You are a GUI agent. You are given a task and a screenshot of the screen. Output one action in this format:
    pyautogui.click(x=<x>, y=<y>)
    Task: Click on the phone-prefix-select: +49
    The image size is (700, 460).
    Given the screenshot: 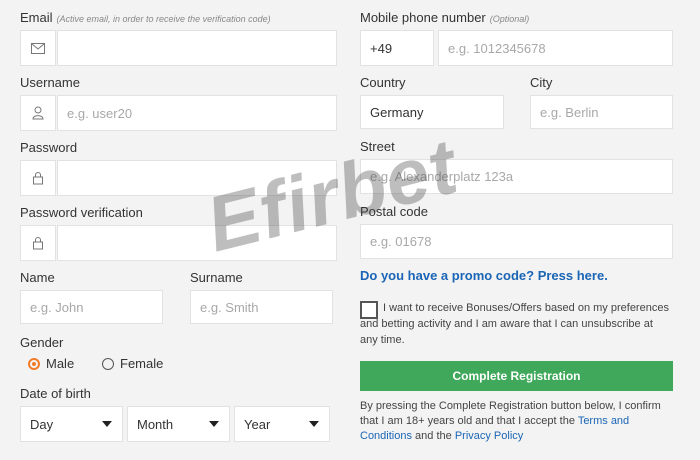 What is the action you would take?
    pyautogui.click(x=397, y=48)
    